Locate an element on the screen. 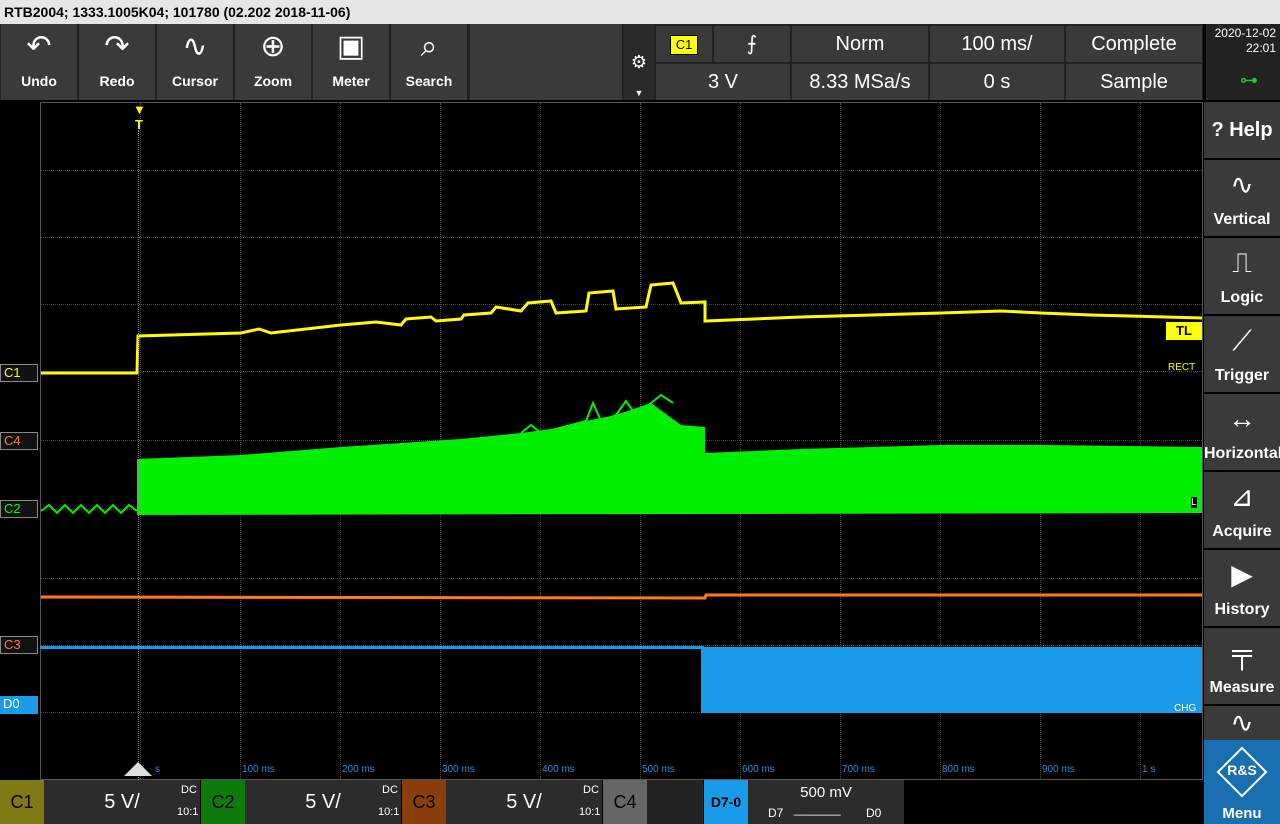 The height and width of the screenshot is (824, 1280). vertical-label: Vertical is located at coordinates (1242, 219).